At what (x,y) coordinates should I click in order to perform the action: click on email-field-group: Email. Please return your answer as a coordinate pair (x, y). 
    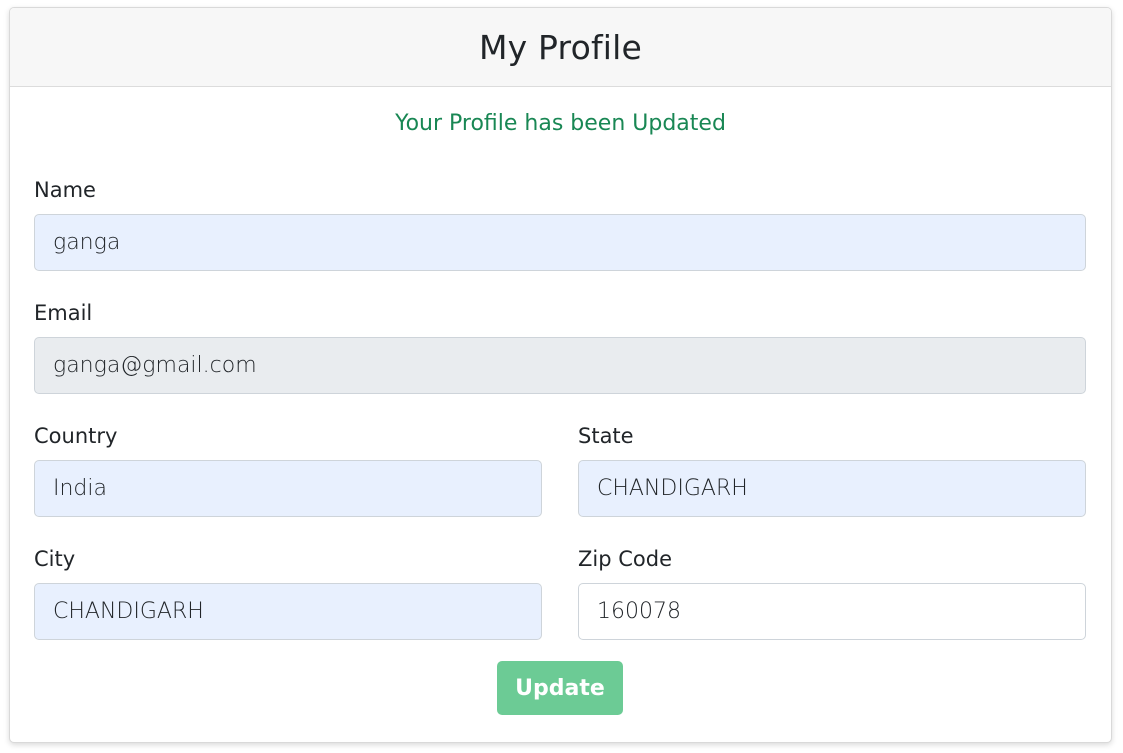
    Looking at the image, I should click on (560, 347).